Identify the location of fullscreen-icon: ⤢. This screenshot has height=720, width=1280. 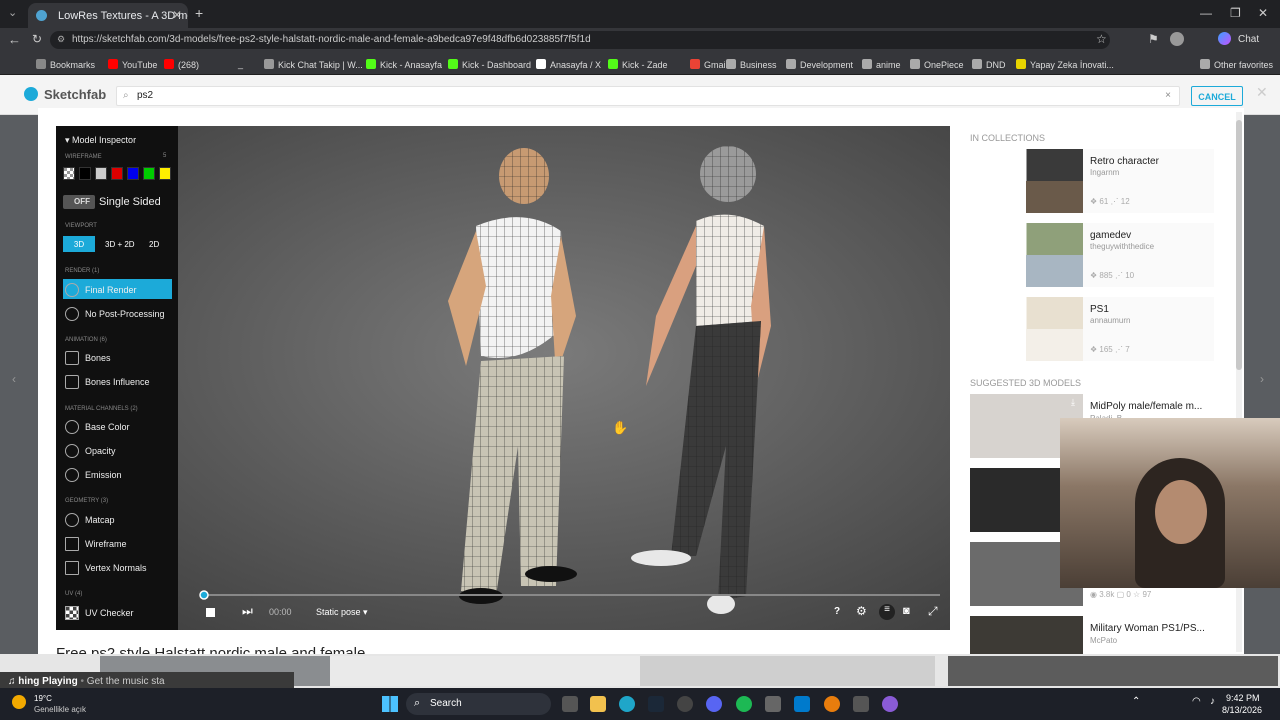
(933, 611).